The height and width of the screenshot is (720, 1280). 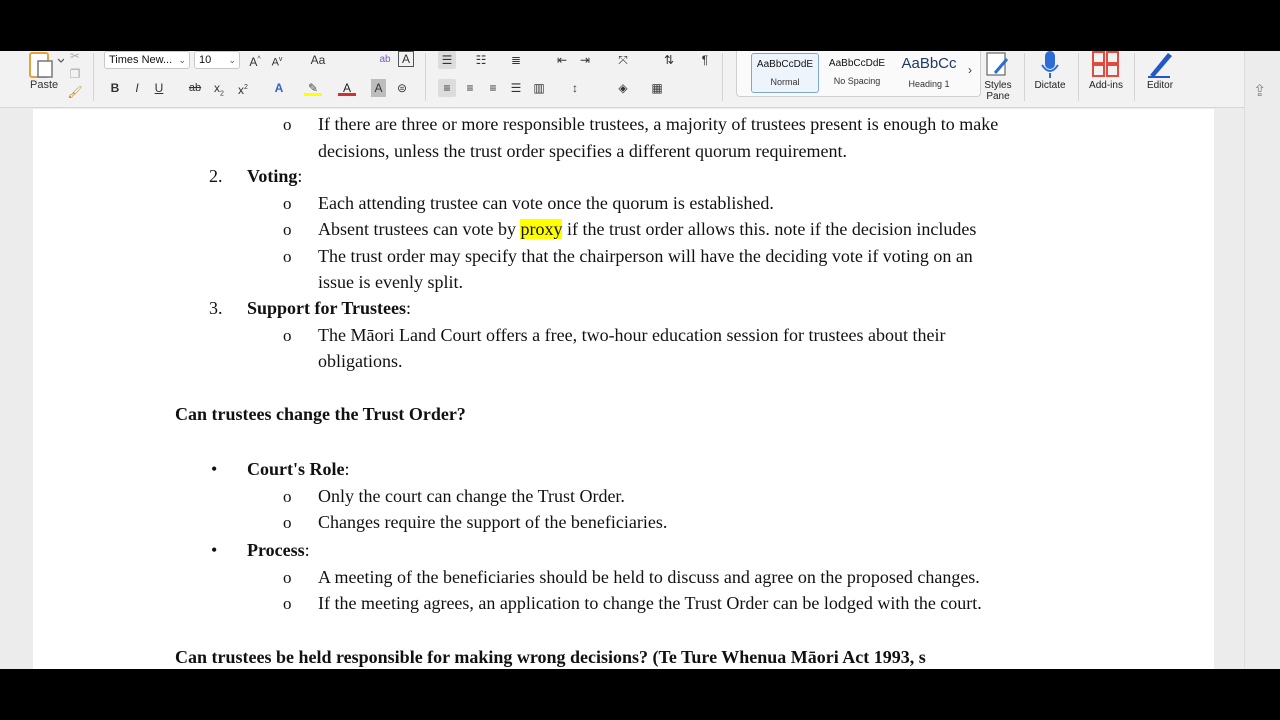 What do you see at coordinates (1160, 79) in the screenshot?
I see `editor-button: Editor` at bounding box center [1160, 79].